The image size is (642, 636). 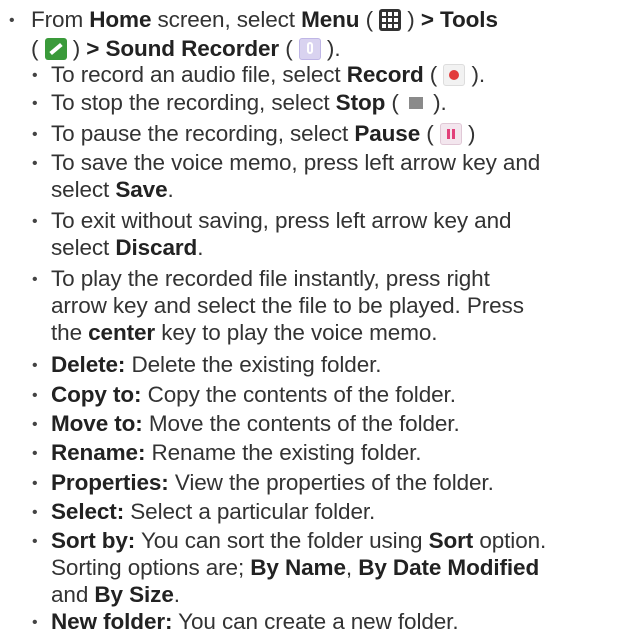 I want to click on save-line: select Save., so click(x=112, y=189).